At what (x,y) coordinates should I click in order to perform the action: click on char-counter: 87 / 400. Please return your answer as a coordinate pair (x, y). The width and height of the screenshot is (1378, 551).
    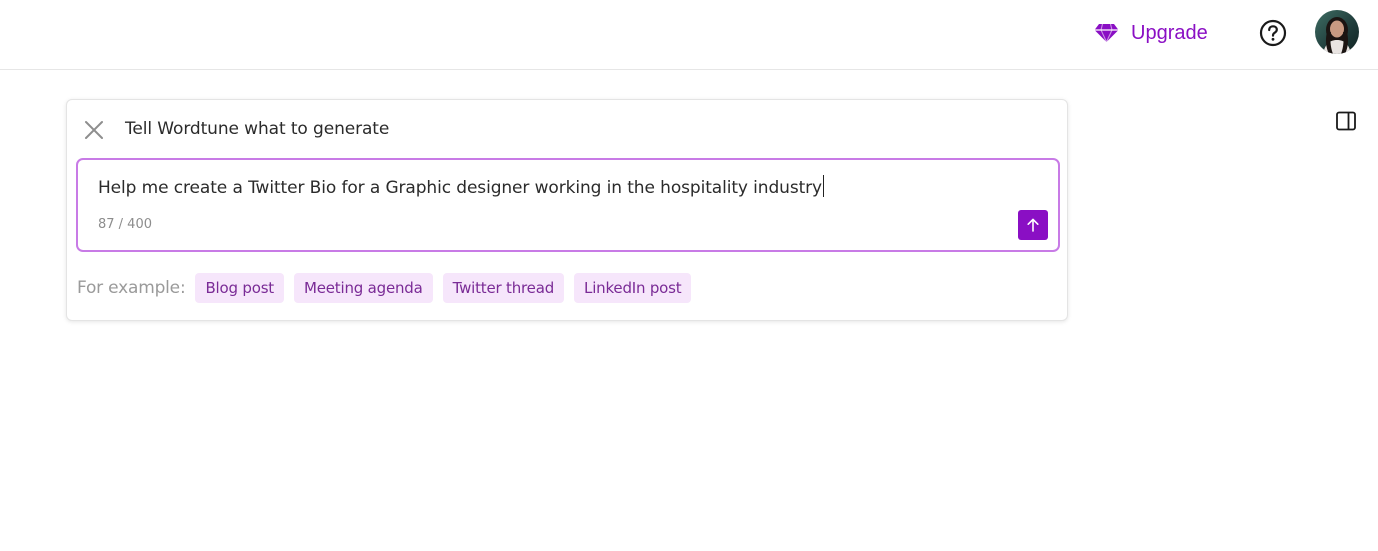
    Looking at the image, I should click on (125, 224).